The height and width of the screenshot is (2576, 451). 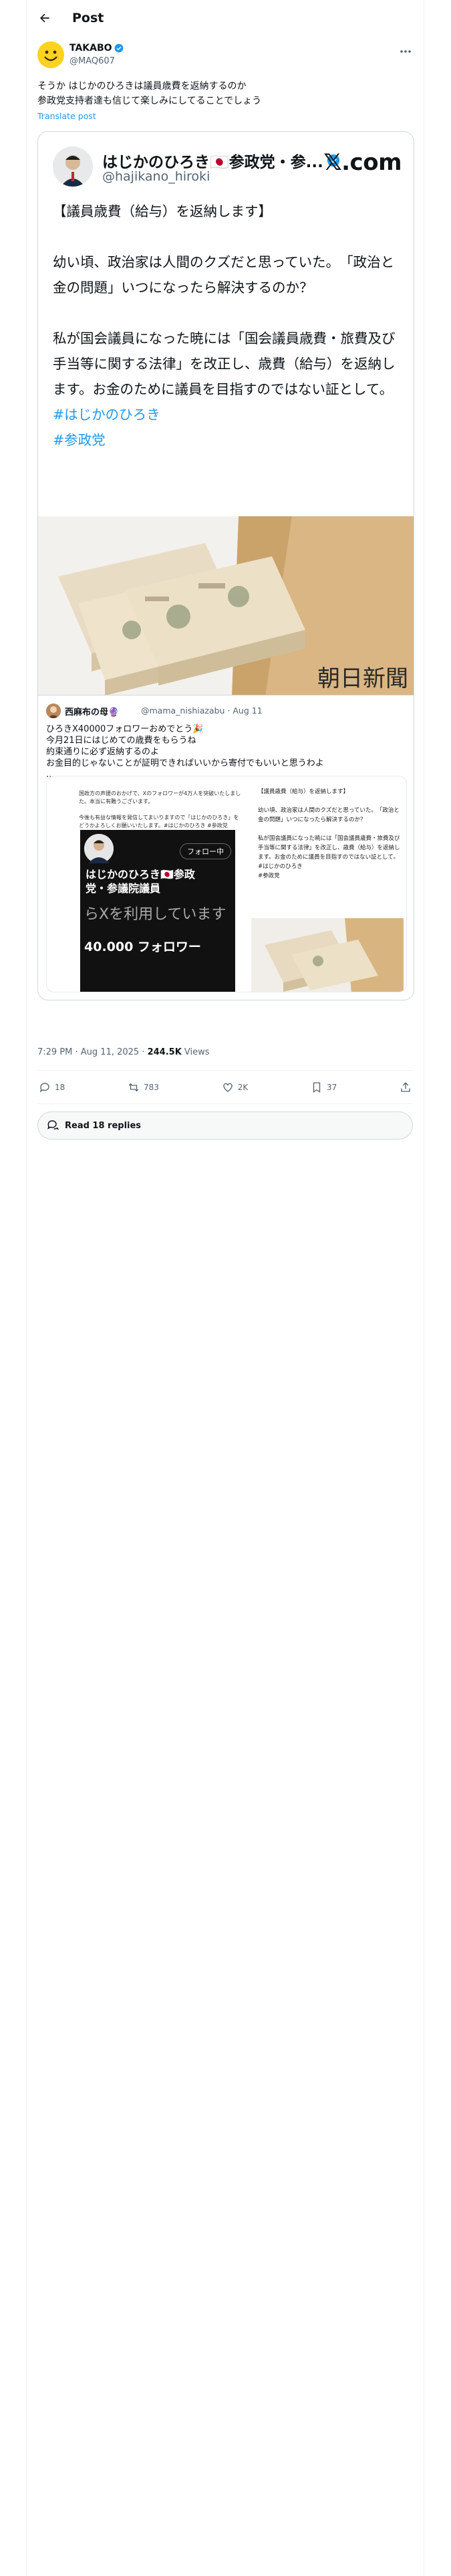 I want to click on verified-badge-icon, so click(x=118, y=48).